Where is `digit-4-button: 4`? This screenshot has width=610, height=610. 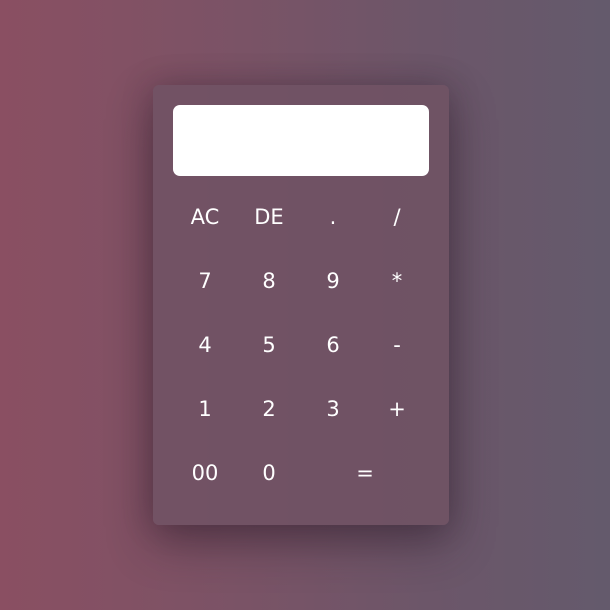 digit-4-button: 4 is located at coordinates (205, 345).